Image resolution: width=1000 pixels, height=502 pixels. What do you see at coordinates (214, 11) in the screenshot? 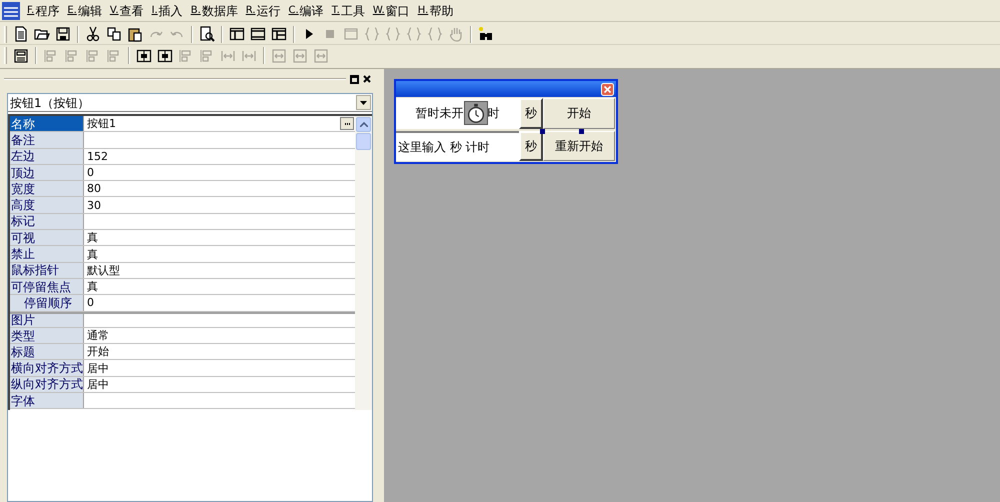
I see `menu-item: B.数据库` at bounding box center [214, 11].